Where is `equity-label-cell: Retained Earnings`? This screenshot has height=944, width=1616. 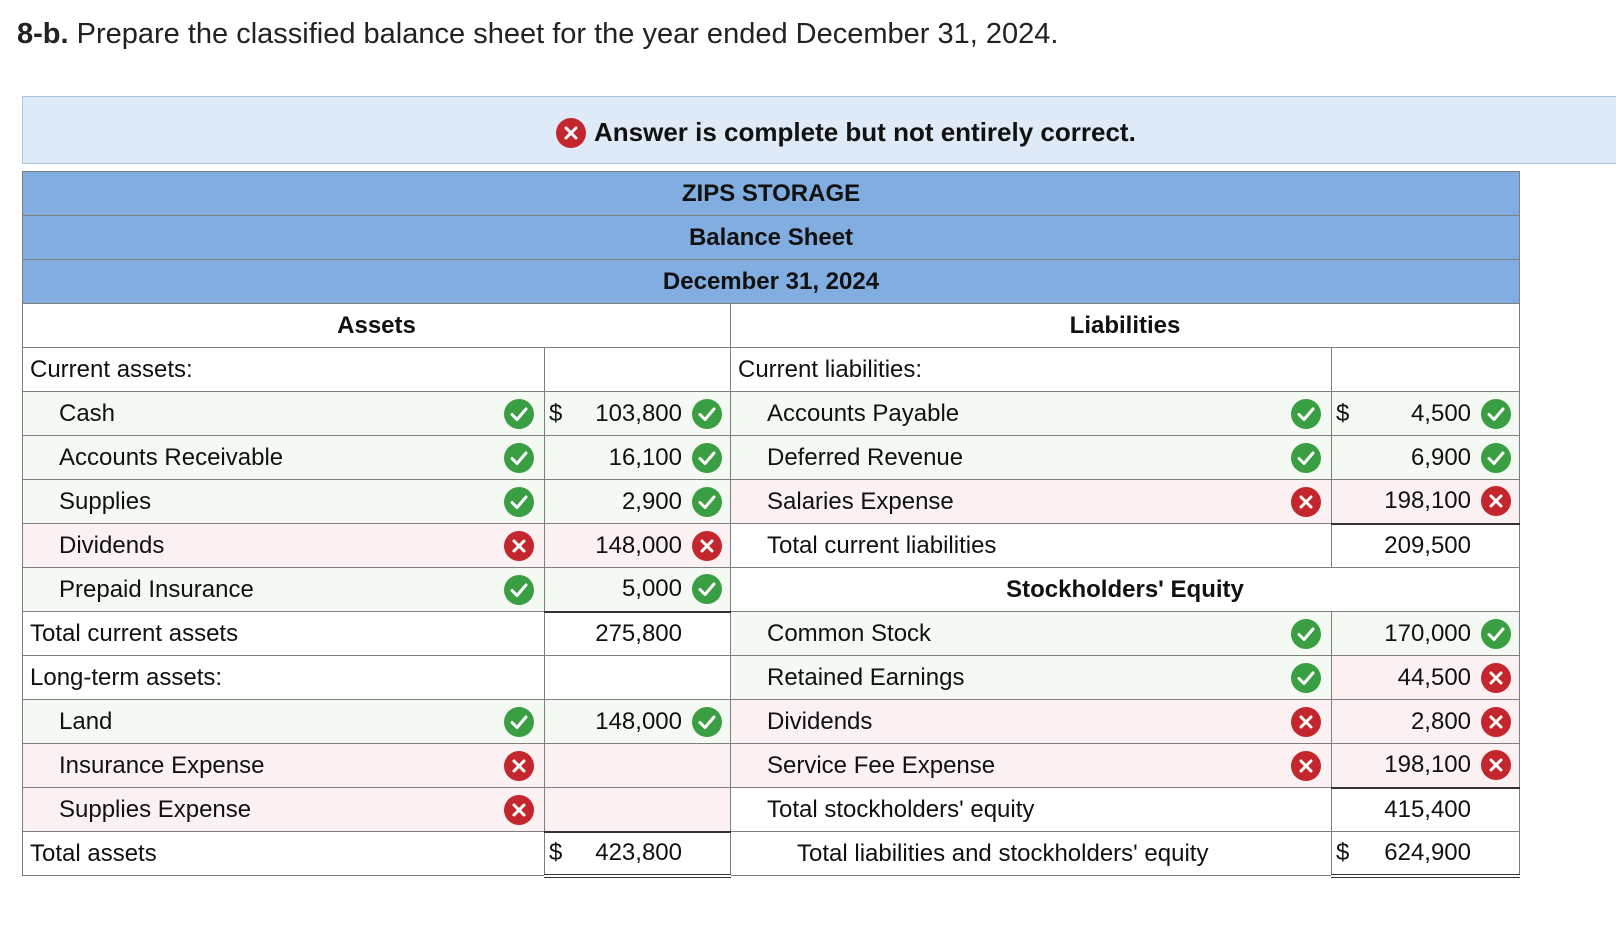 equity-label-cell: Retained Earnings is located at coordinates (1031, 677).